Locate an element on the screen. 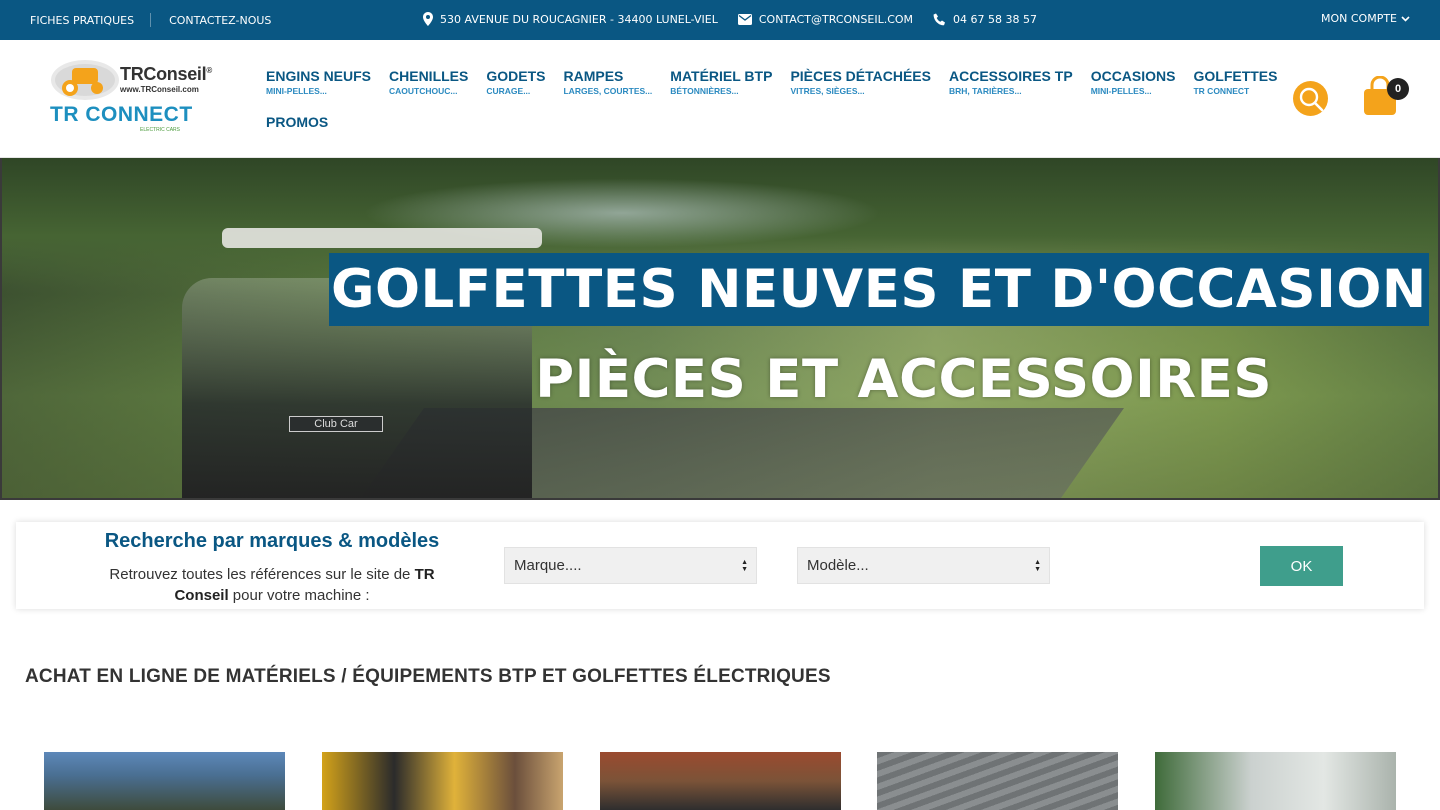  search-button is located at coordinates (1310, 98).